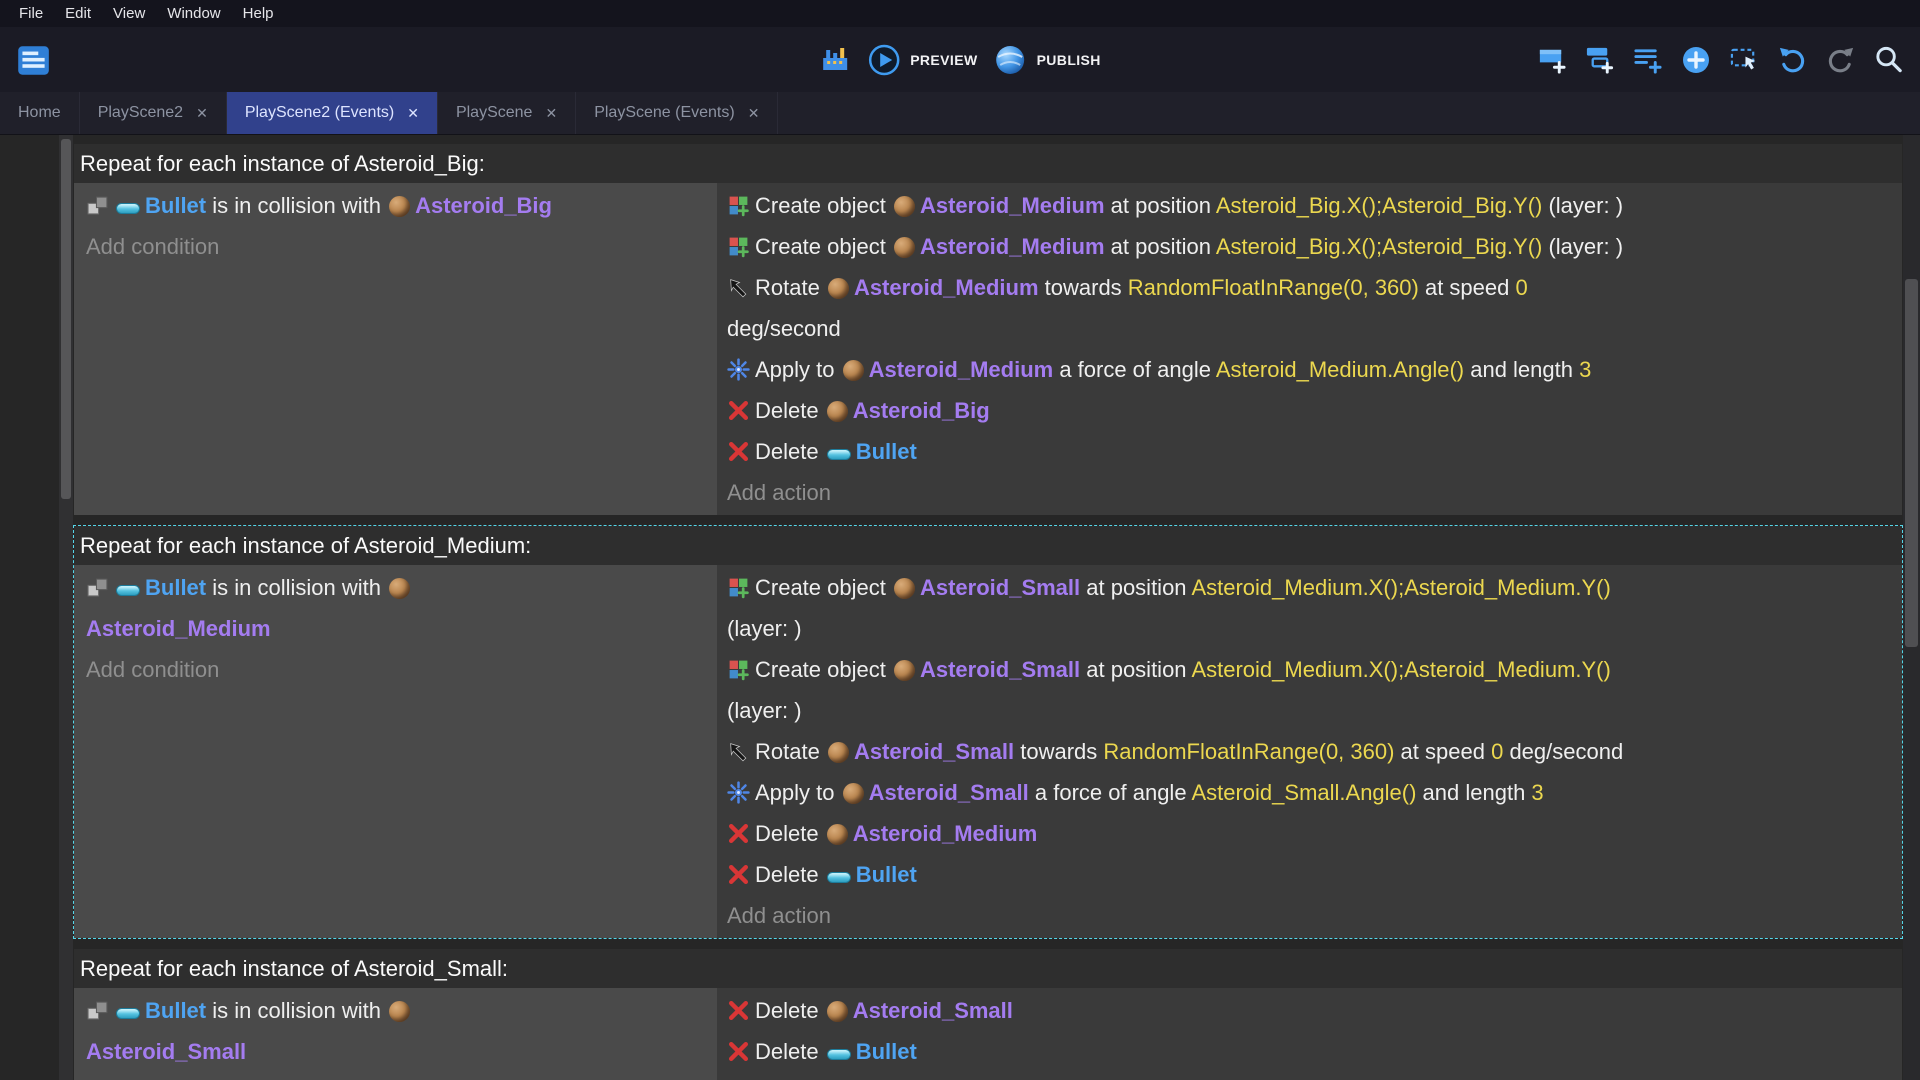 The height and width of the screenshot is (1080, 1920). Describe the element at coordinates (1792, 59) in the screenshot. I see `undo-button` at that location.